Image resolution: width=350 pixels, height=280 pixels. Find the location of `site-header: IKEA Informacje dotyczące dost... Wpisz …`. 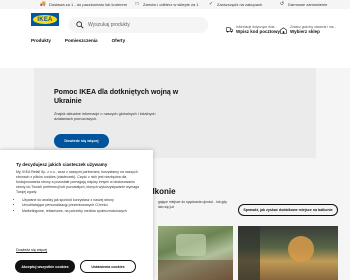

site-header: IKEA Informacje dotyczące dost... Wpisz … is located at coordinates (175, 23).